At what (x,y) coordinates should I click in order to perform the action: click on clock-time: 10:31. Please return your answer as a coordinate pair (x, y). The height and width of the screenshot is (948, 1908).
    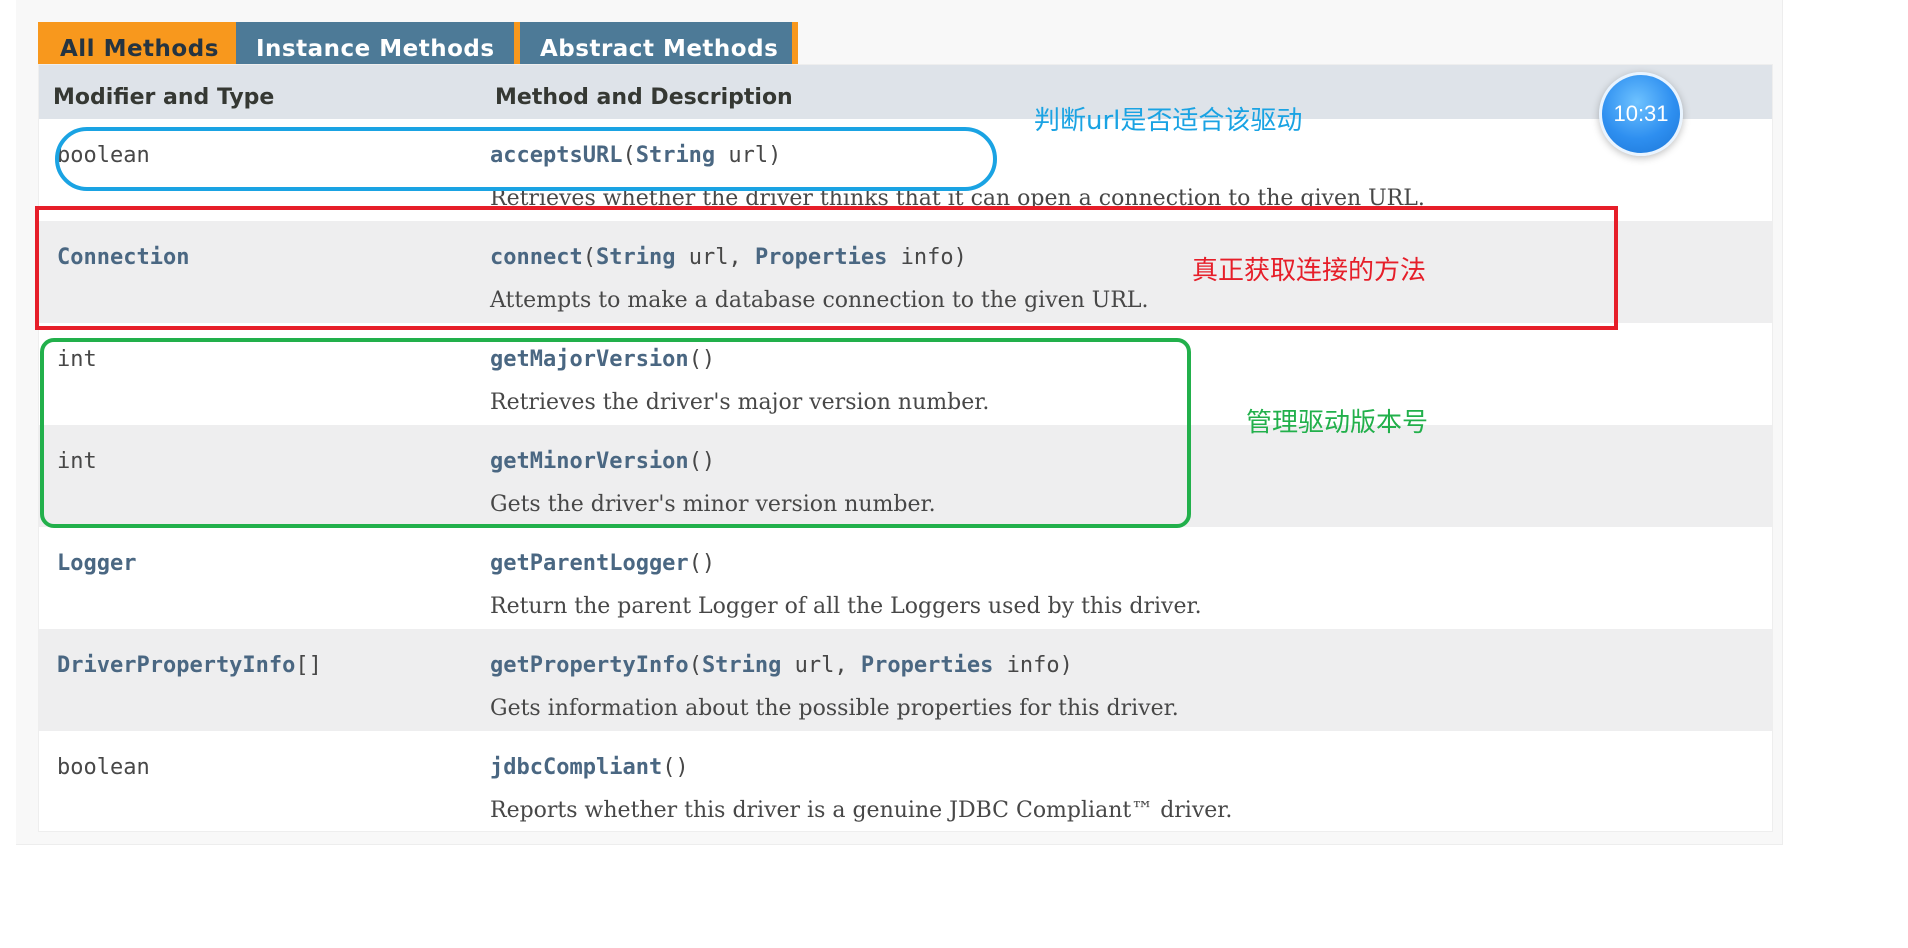
    Looking at the image, I should click on (1641, 113).